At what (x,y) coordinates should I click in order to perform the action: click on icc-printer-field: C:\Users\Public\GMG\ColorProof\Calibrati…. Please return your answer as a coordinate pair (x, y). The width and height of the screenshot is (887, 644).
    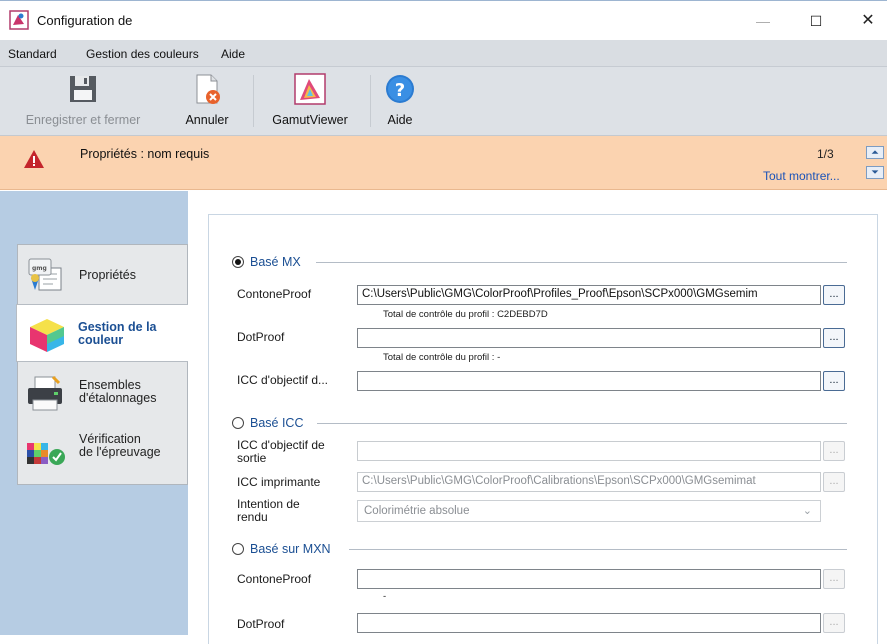
    Looking at the image, I should click on (589, 482).